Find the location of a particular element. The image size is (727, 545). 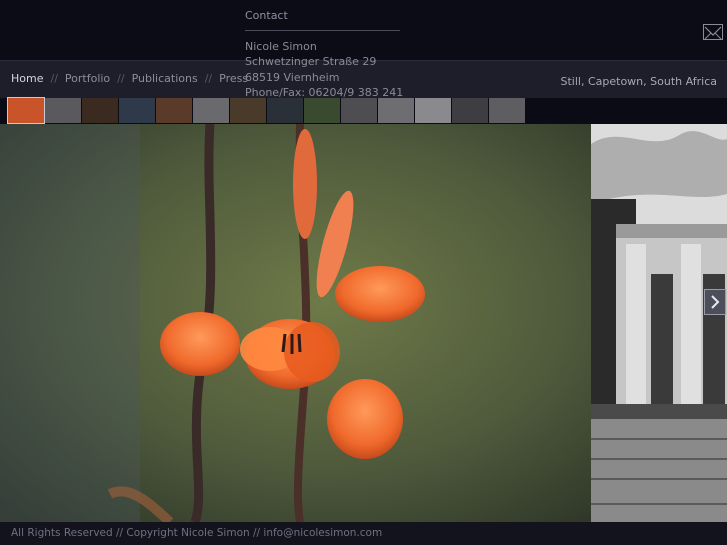

contact-title: Contact is located at coordinates (266, 15).